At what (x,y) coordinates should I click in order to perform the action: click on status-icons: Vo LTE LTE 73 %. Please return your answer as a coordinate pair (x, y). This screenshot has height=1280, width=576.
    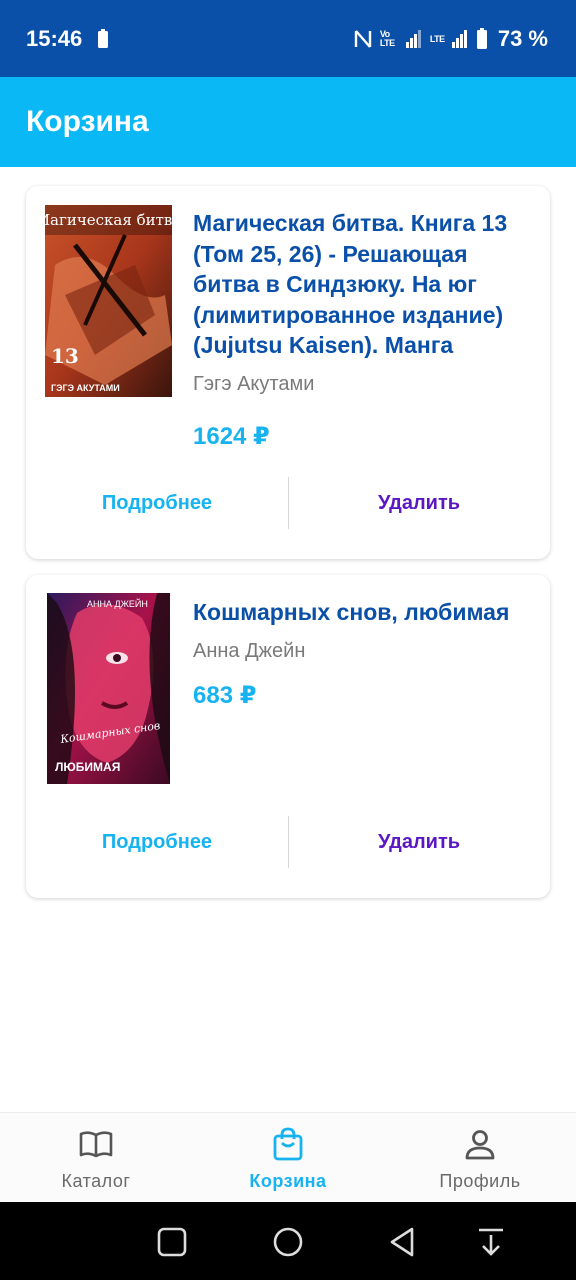
    Looking at the image, I should click on (451, 39).